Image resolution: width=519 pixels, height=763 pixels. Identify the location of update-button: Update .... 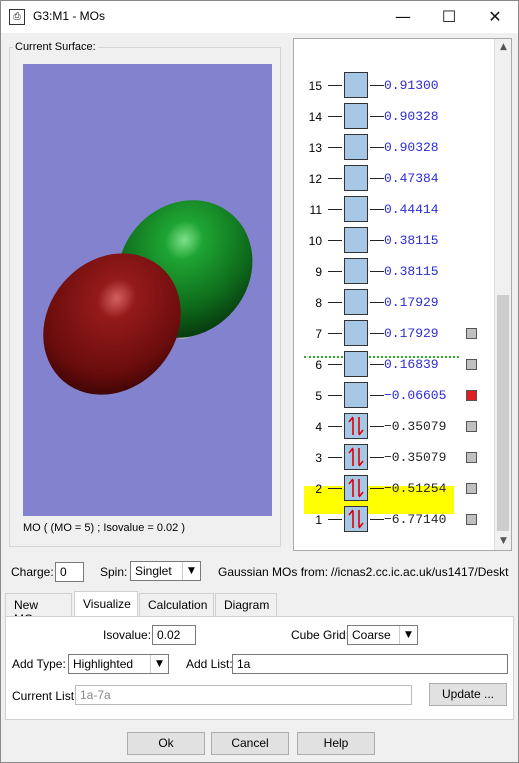
(468, 694).